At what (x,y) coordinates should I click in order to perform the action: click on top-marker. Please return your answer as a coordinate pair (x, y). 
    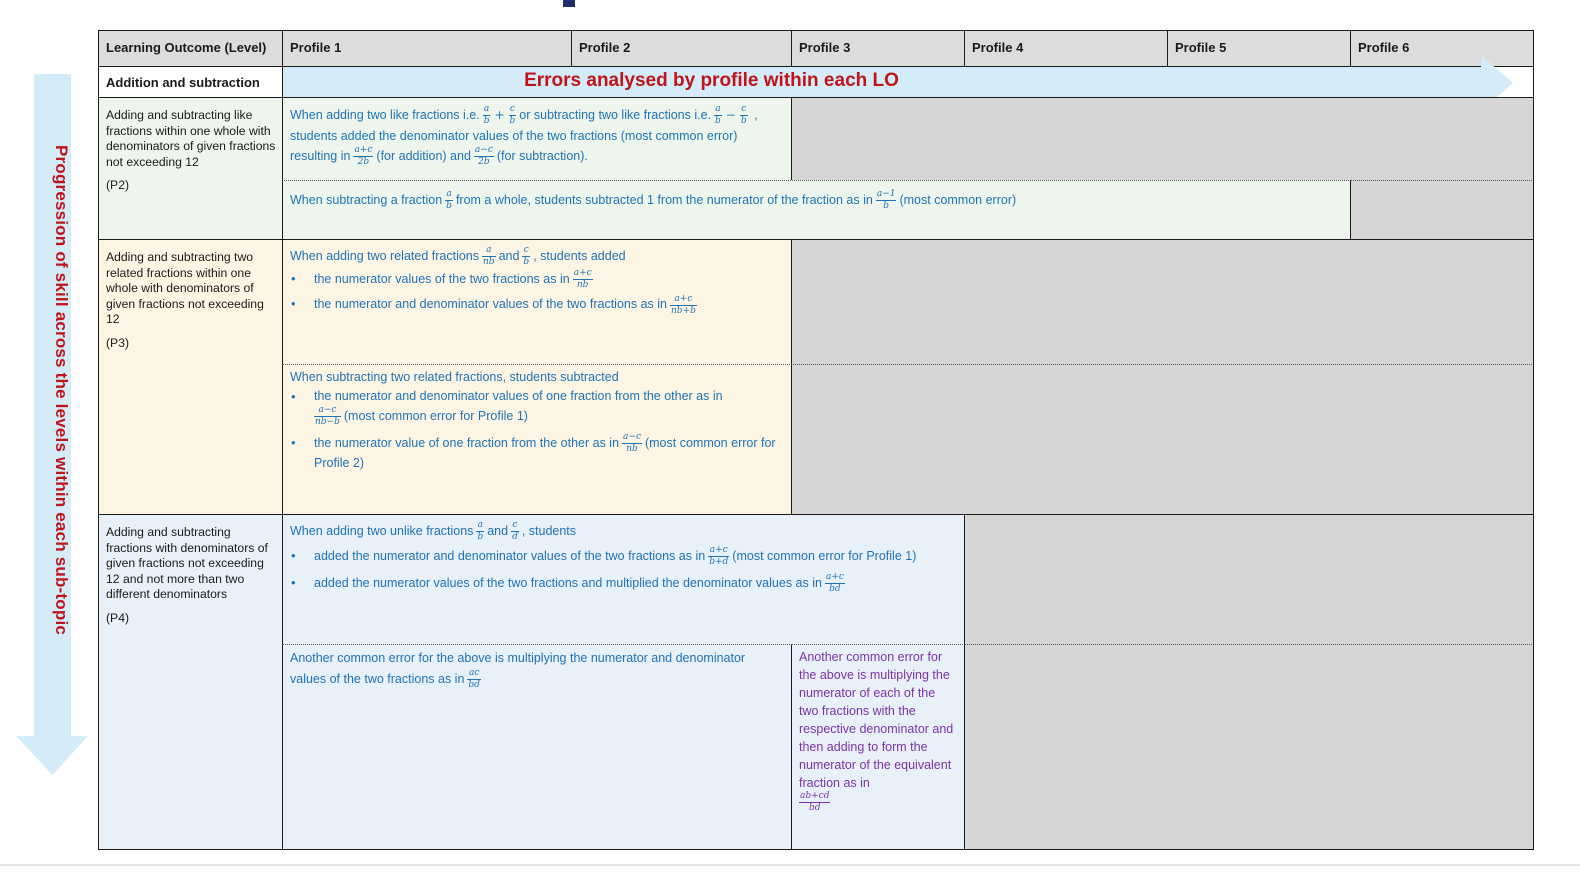
    Looking at the image, I should click on (569, 3).